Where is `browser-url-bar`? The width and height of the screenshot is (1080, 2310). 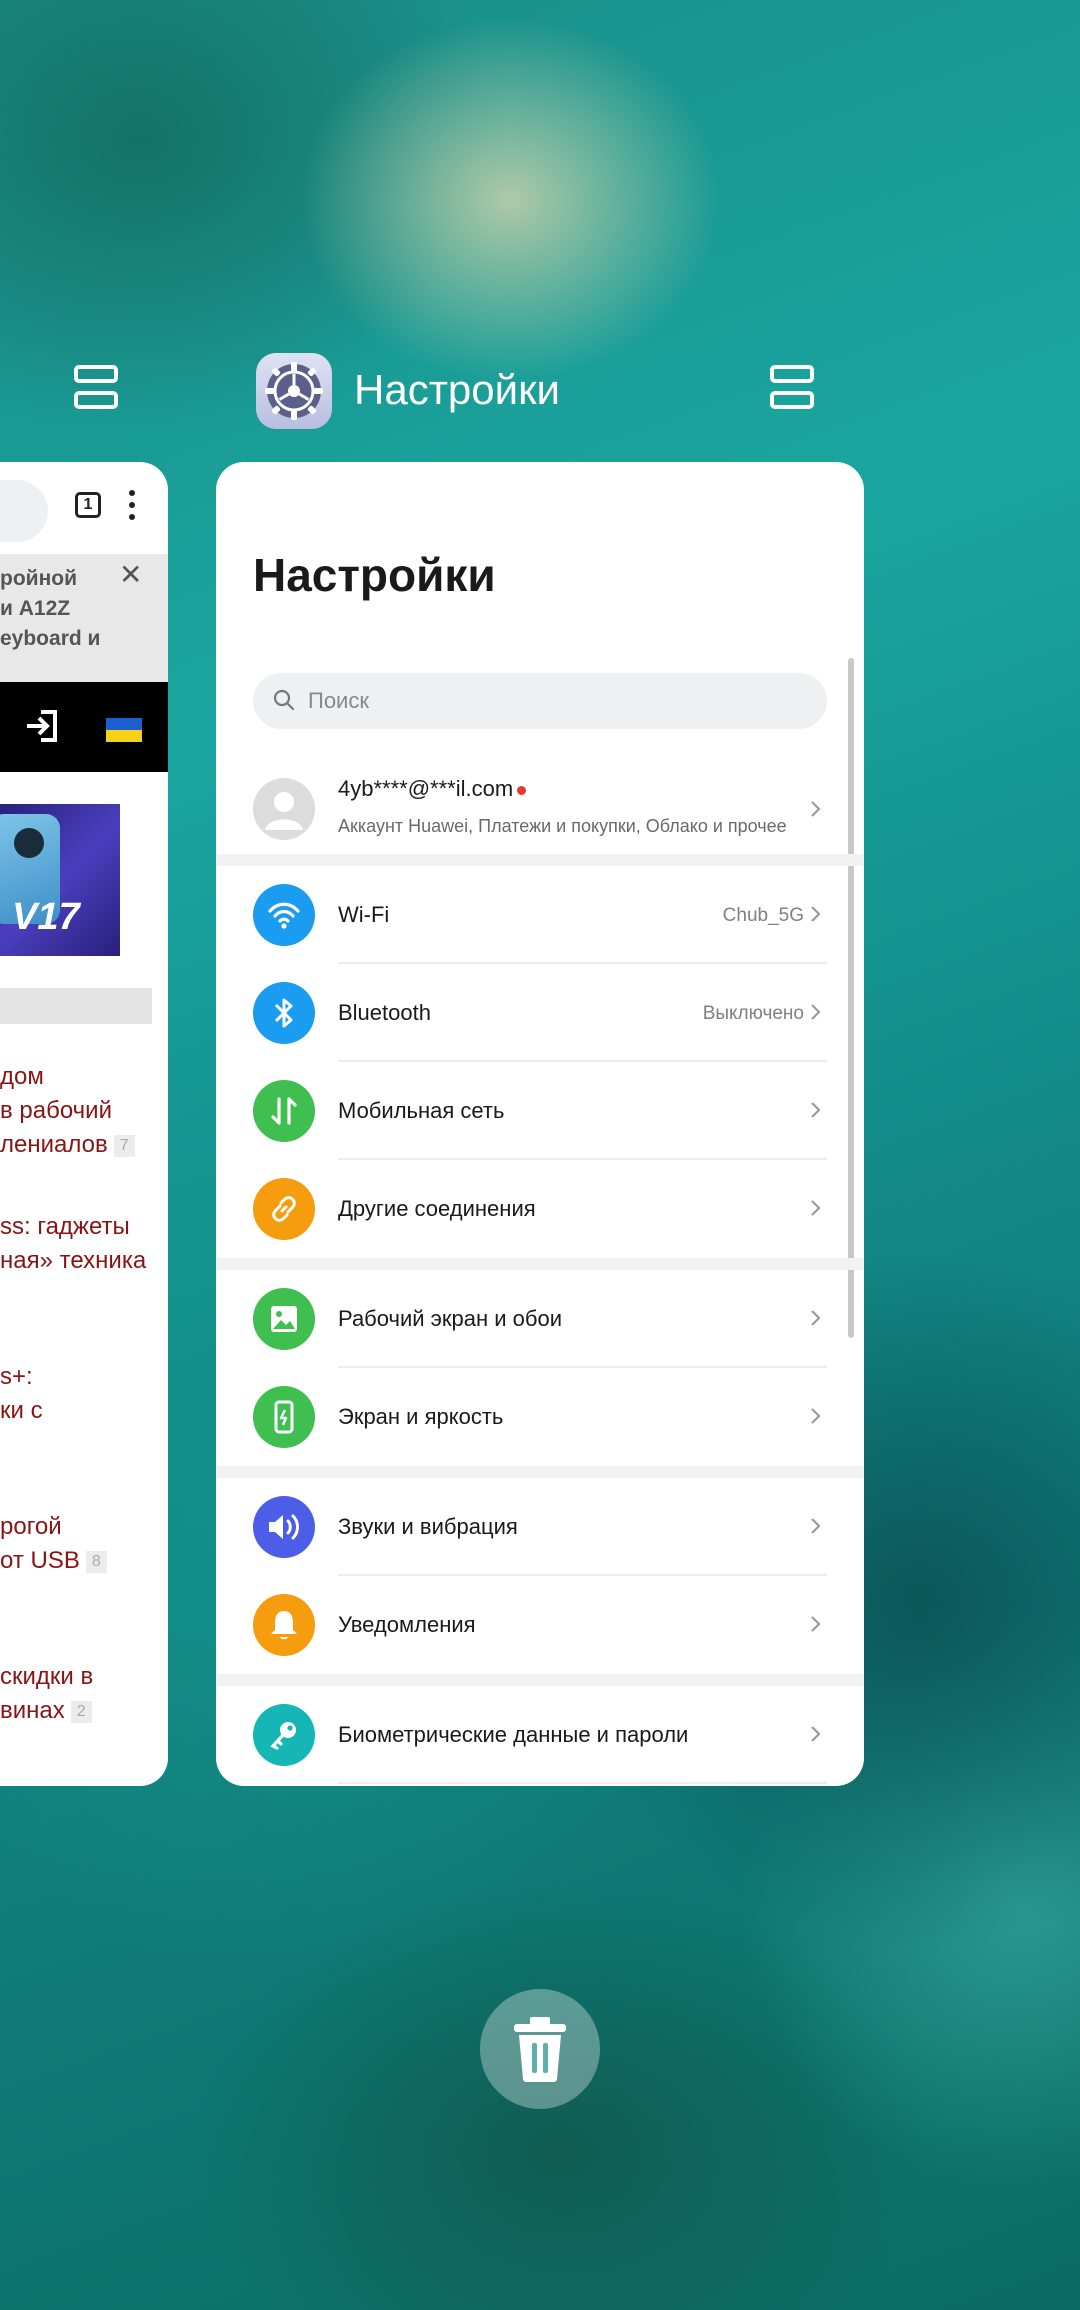
browser-url-bar is located at coordinates (24, 511).